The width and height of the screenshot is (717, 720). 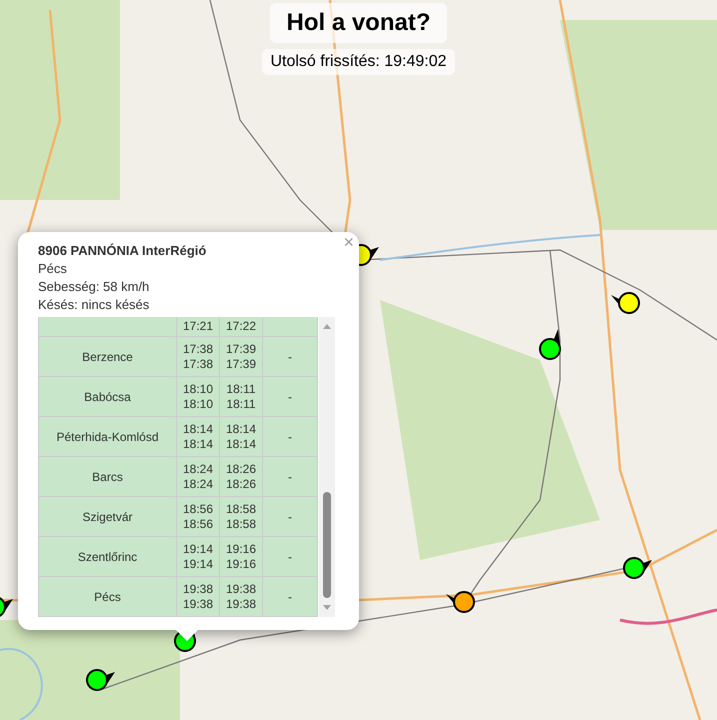 I want to click on station-cell: Berzence, so click(x=107, y=356).